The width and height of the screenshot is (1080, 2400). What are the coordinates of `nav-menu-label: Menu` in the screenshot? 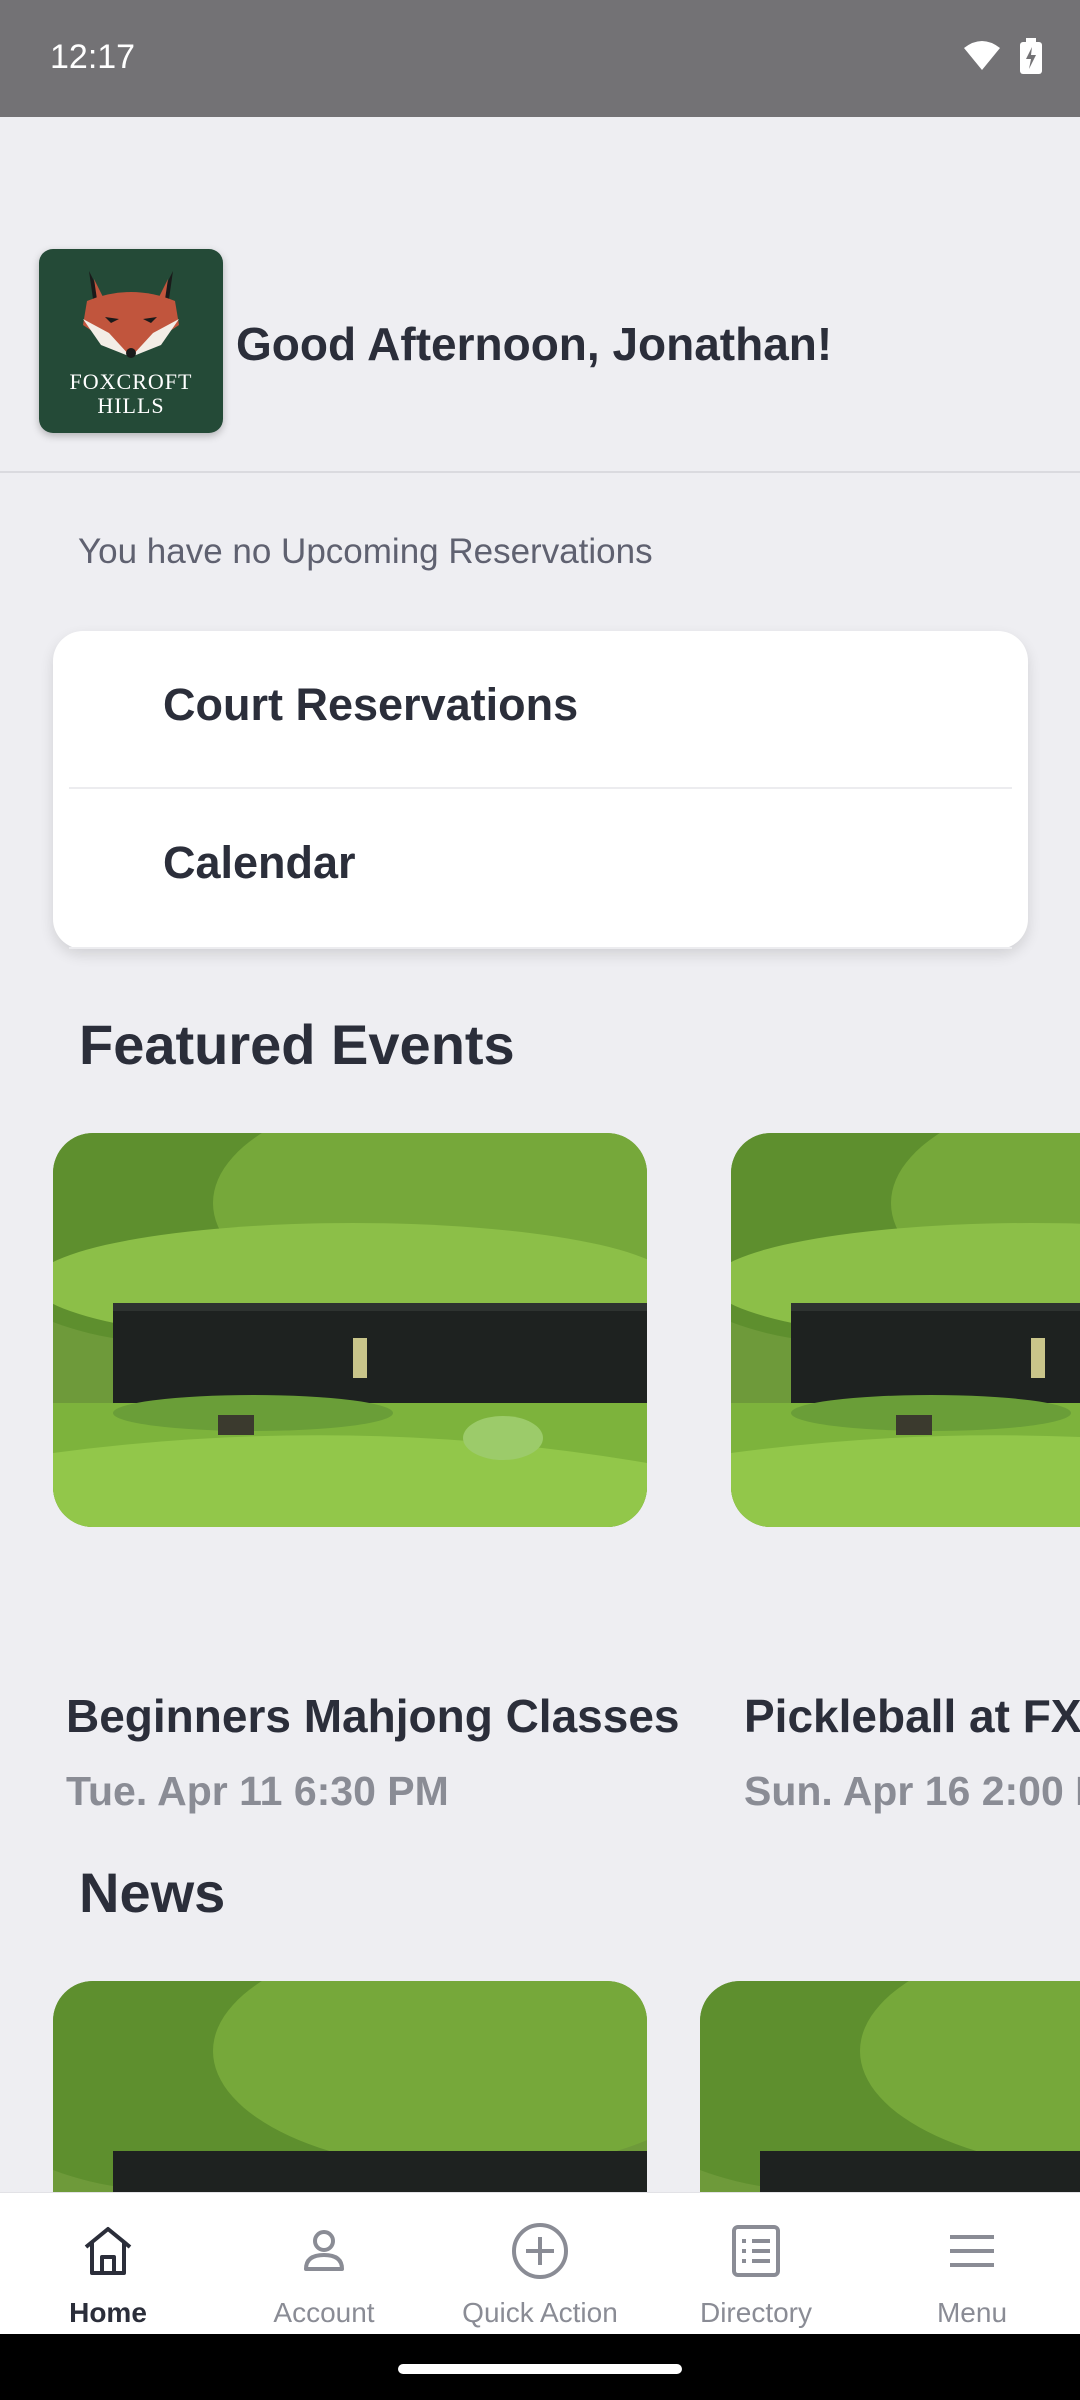 It's located at (972, 2312).